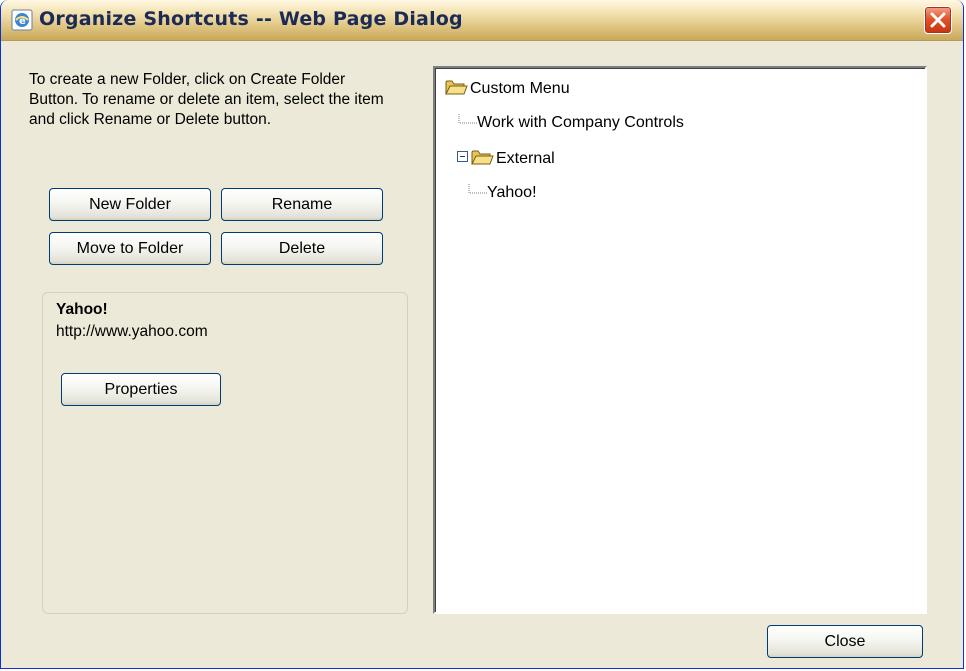 This screenshot has width=966, height=671. Describe the element at coordinates (520, 88) in the screenshot. I see `tree-node-label: Custom Menu` at that location.